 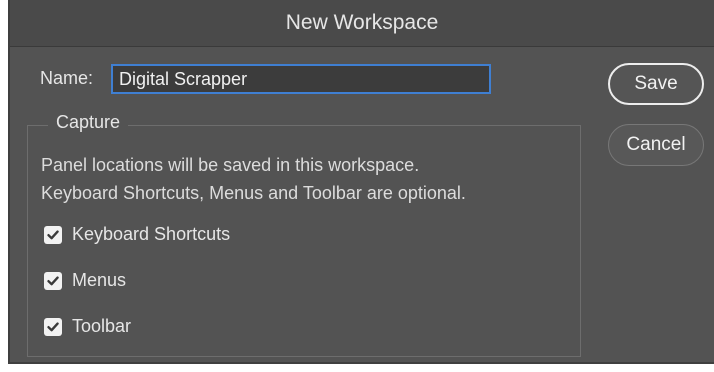 I want to click on menus-option: Menus, so click(x=85, y=280).